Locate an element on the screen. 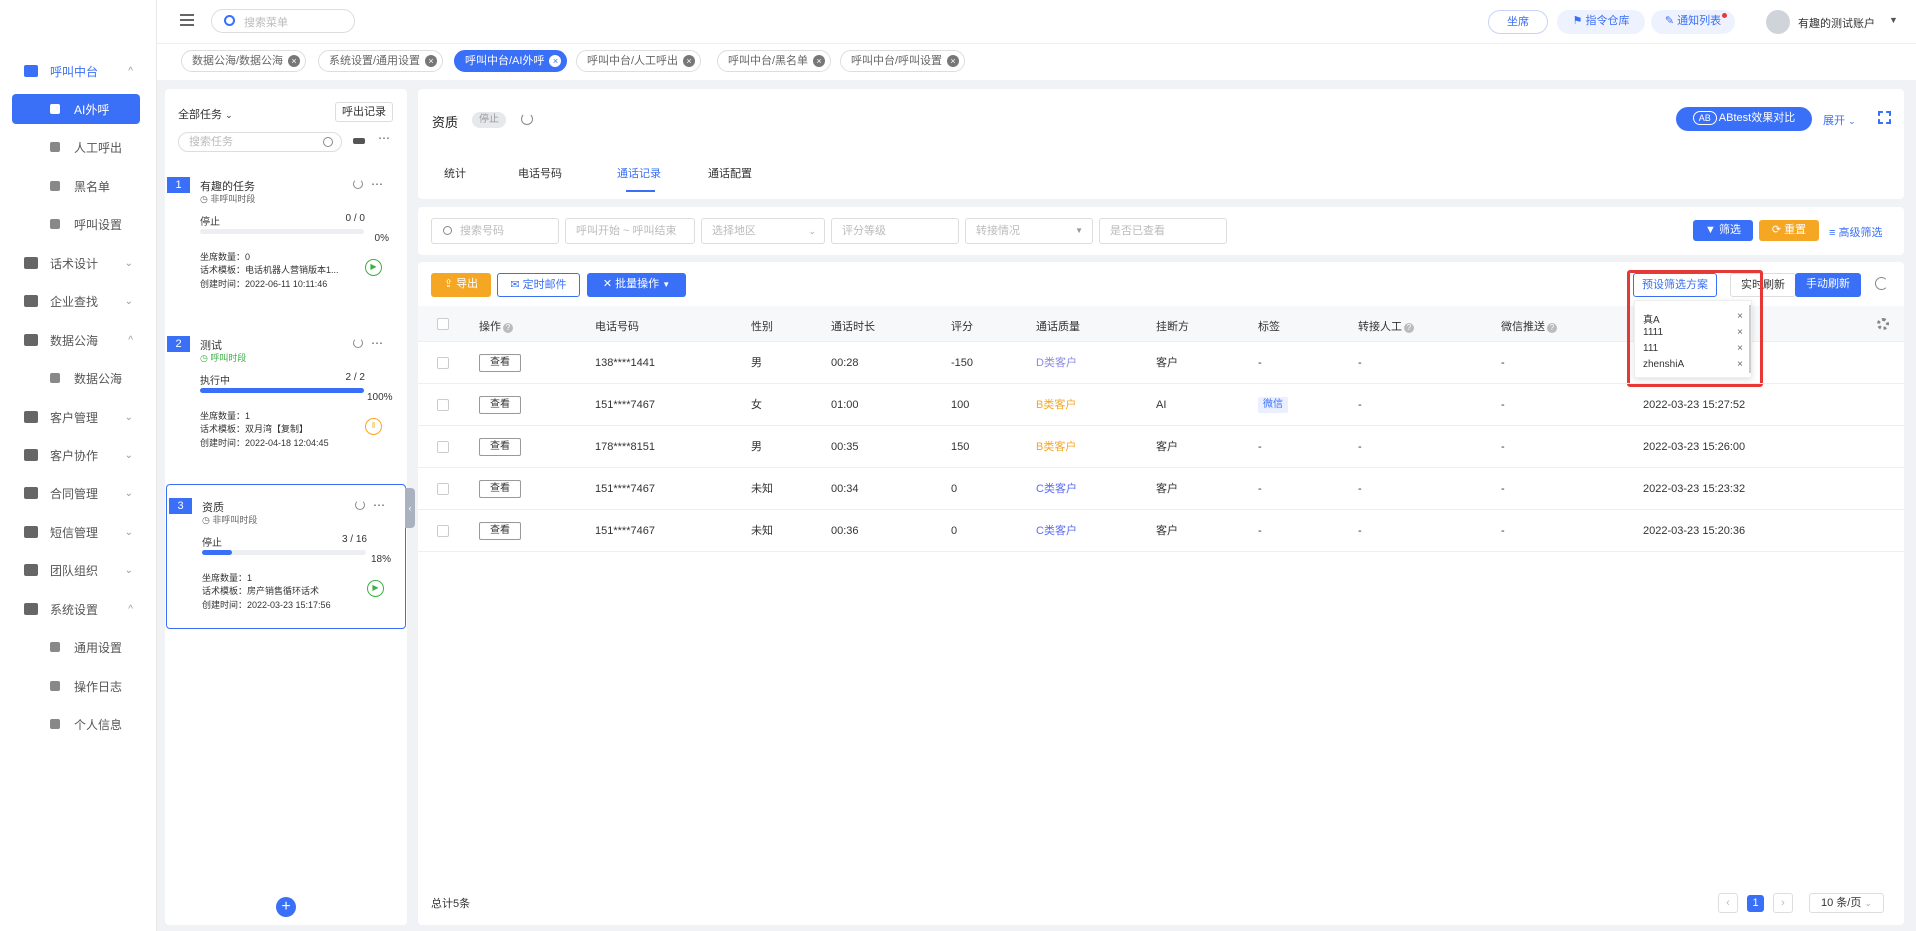 The height and width of the screenshot is (931, 1916). sidebar-item: 短信管理 ⌄ is located at coordinates (78, 532).